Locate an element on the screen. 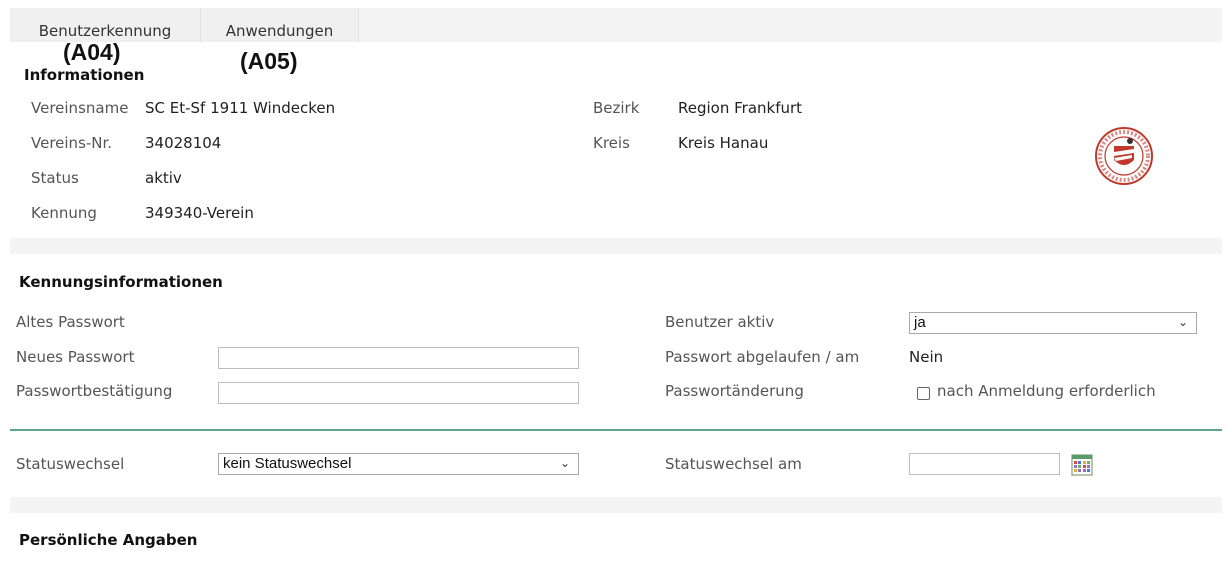 This screenshot has width=1227, height=563. statuswechsel-selected: kein Statuswechsel is located at coordinates (287, 463).